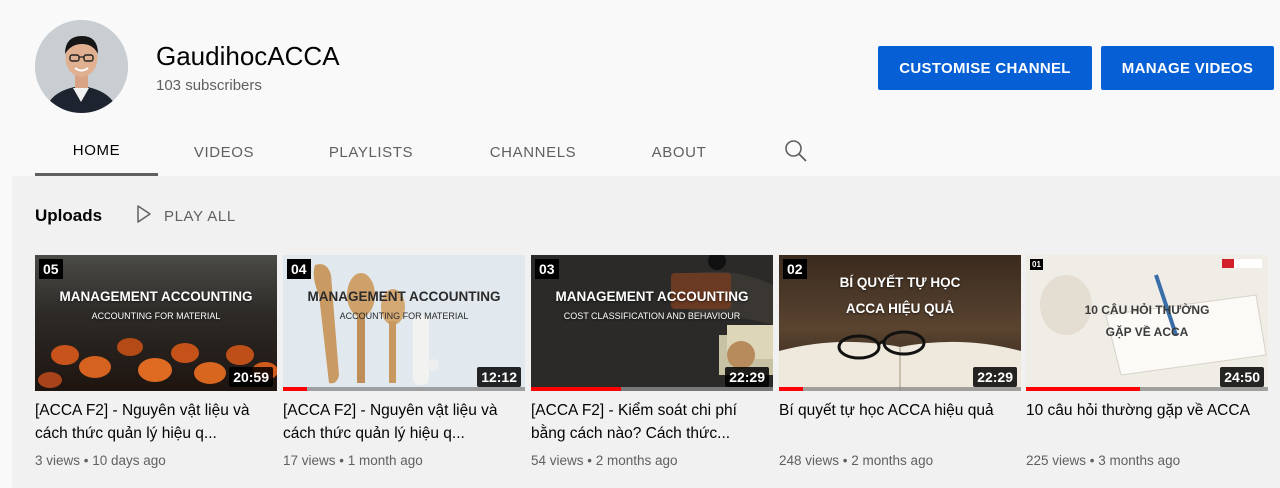 The width and height of the screenshot is (1280, 488). I want to click on tab-playlists: PLAYLISTS, so click(371, 152).